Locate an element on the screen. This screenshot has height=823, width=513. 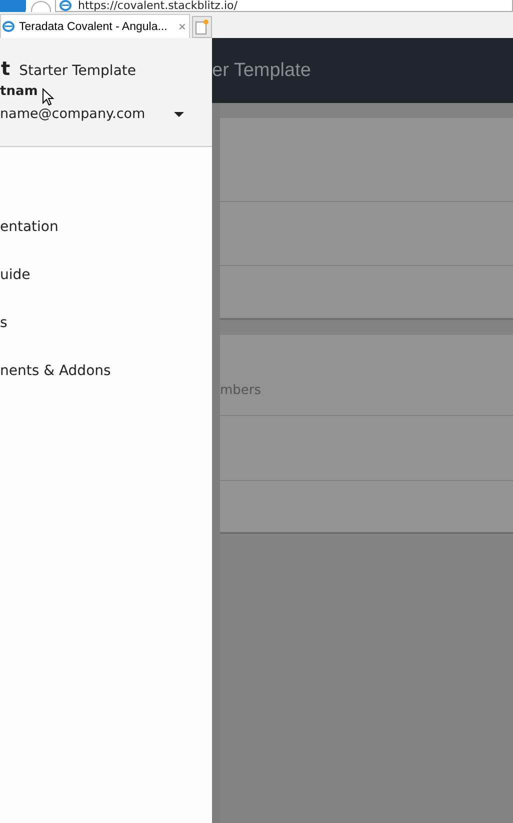
nav-item: entation is located at coordinates (106, 242).